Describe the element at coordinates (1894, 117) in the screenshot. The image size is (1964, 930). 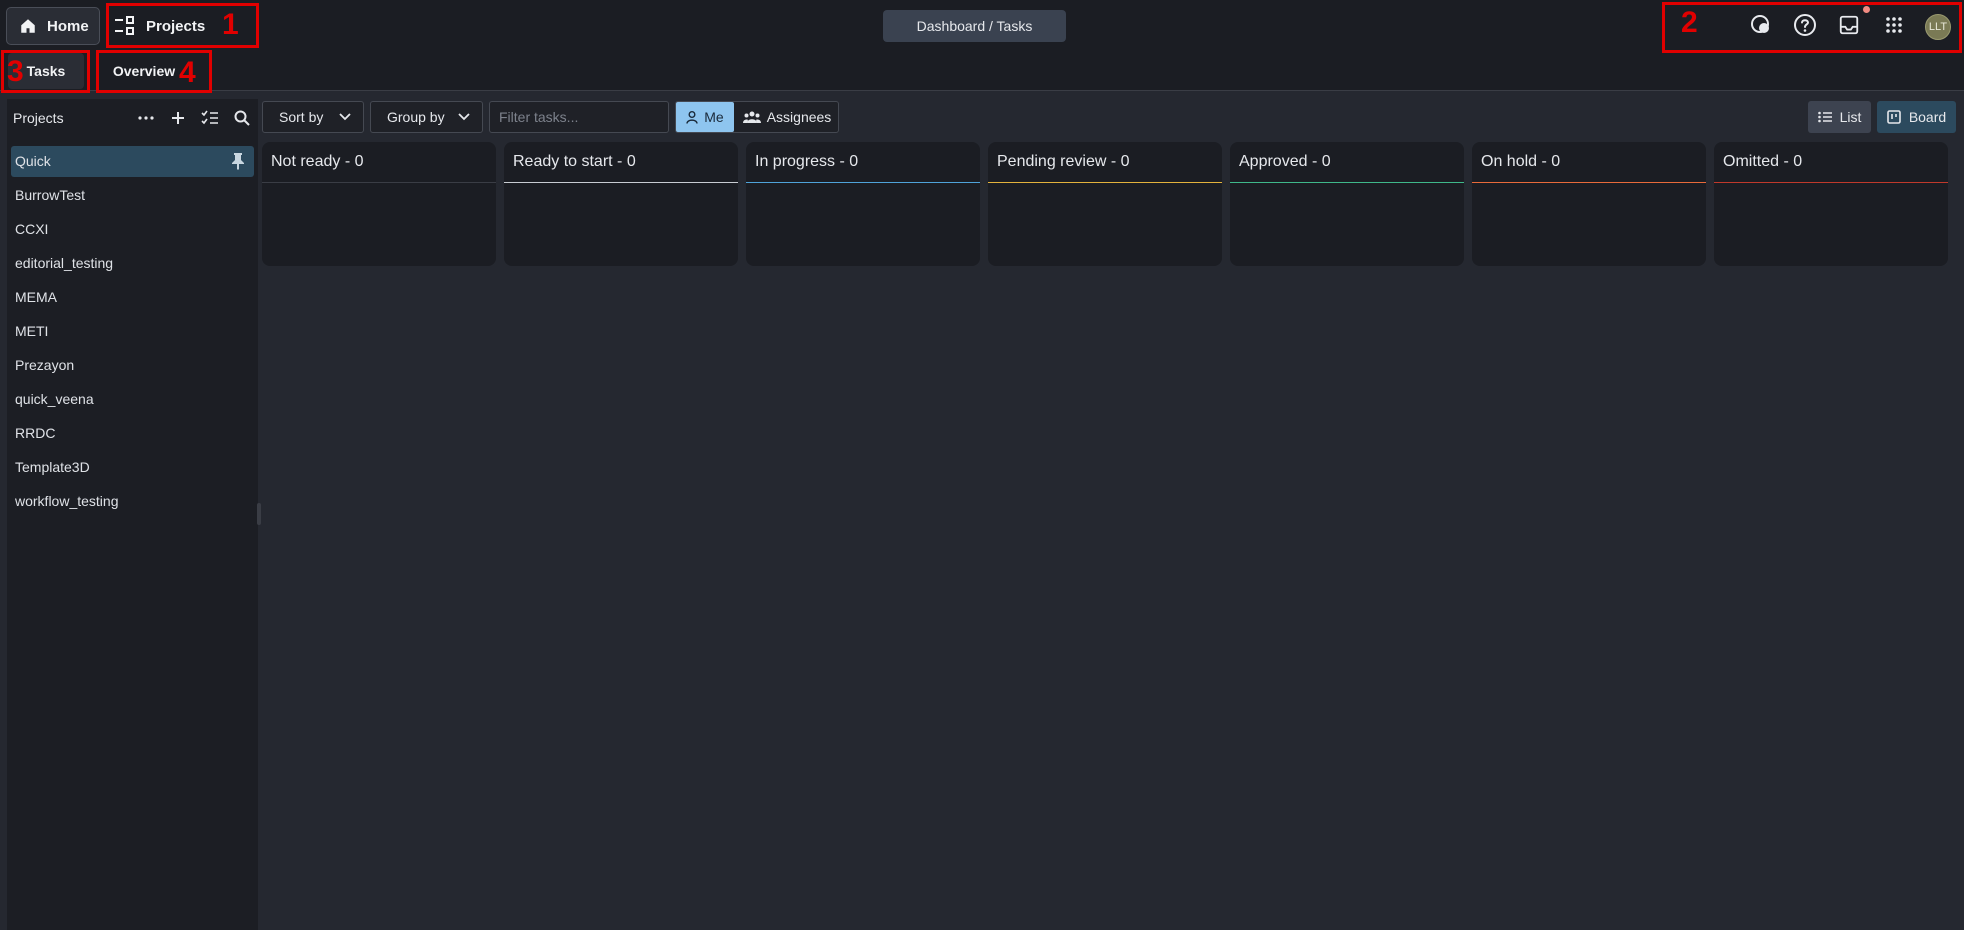
I see `board-icon` at that location.